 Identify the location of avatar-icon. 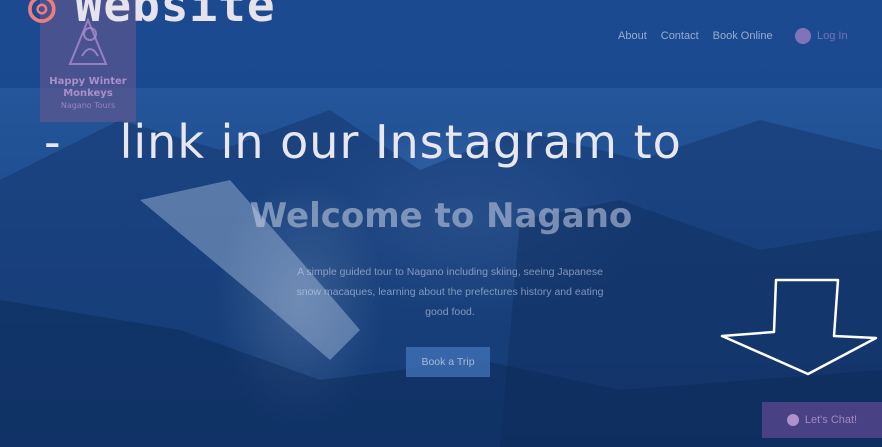
(803, 36).